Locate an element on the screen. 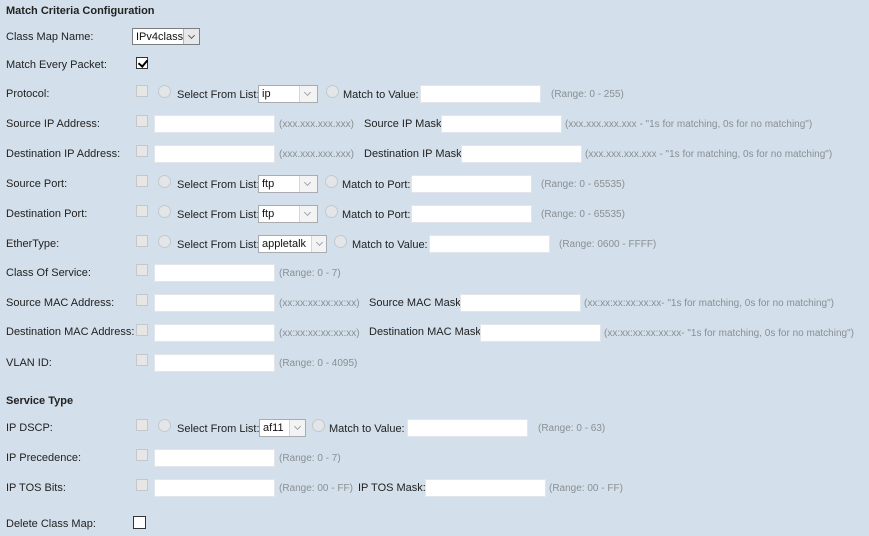  ethertype-checkbox is located at coordinates (142, 241).